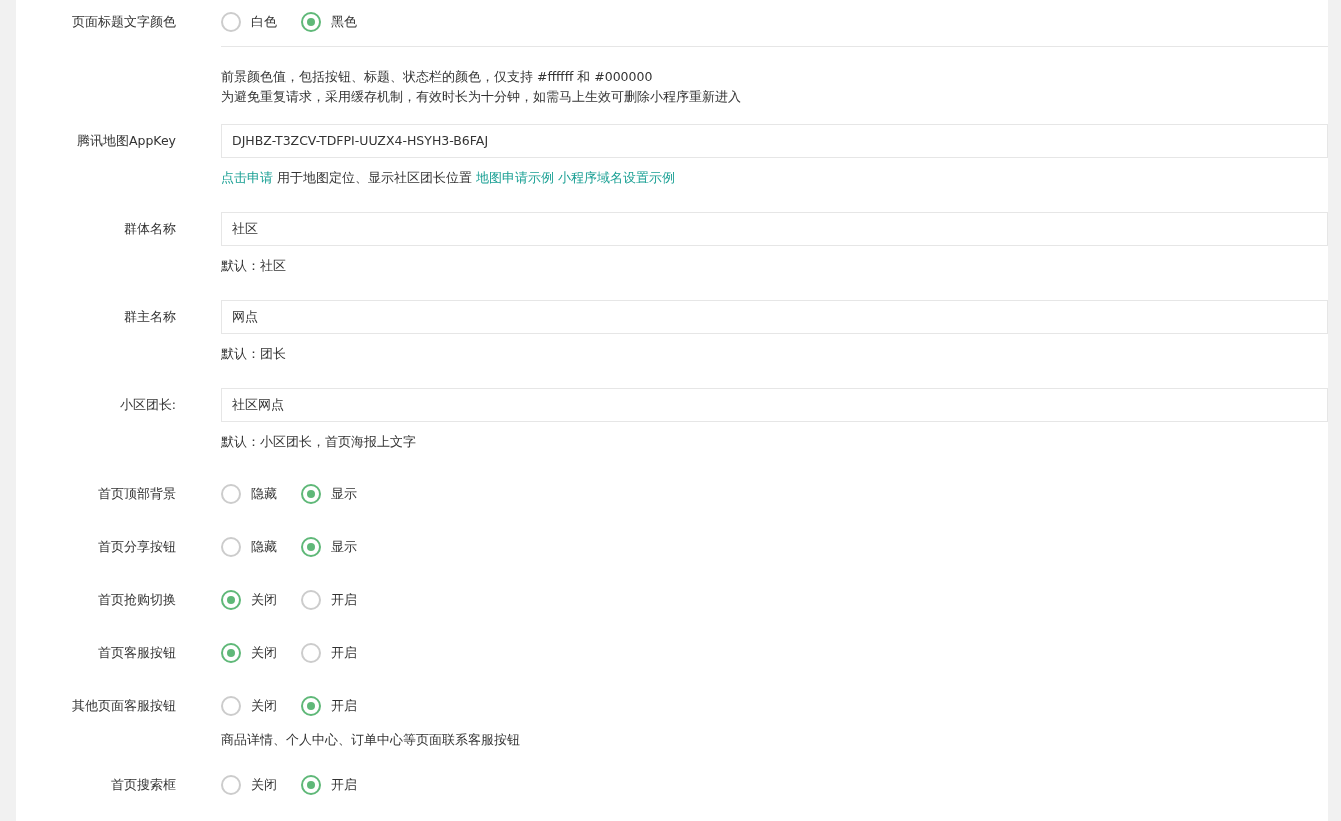 Image resolution: width=1341 pixels, height=821 pixels. I want to click on text-input: 社区网点, so click(774, 405).